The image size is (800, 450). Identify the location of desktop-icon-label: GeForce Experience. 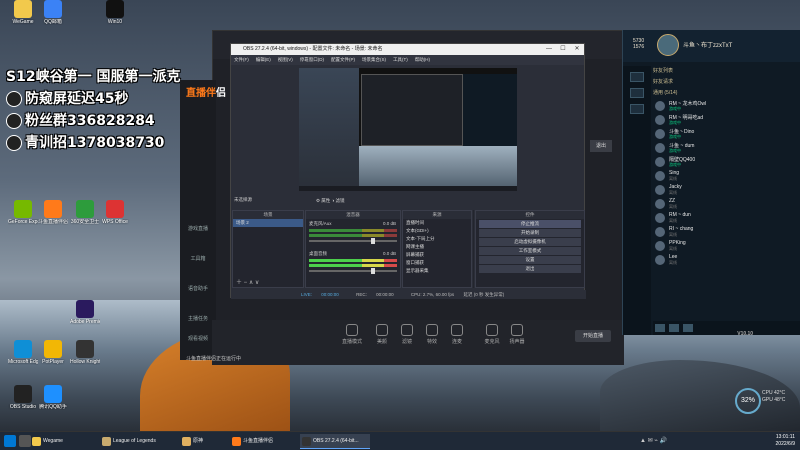
(23, 222).